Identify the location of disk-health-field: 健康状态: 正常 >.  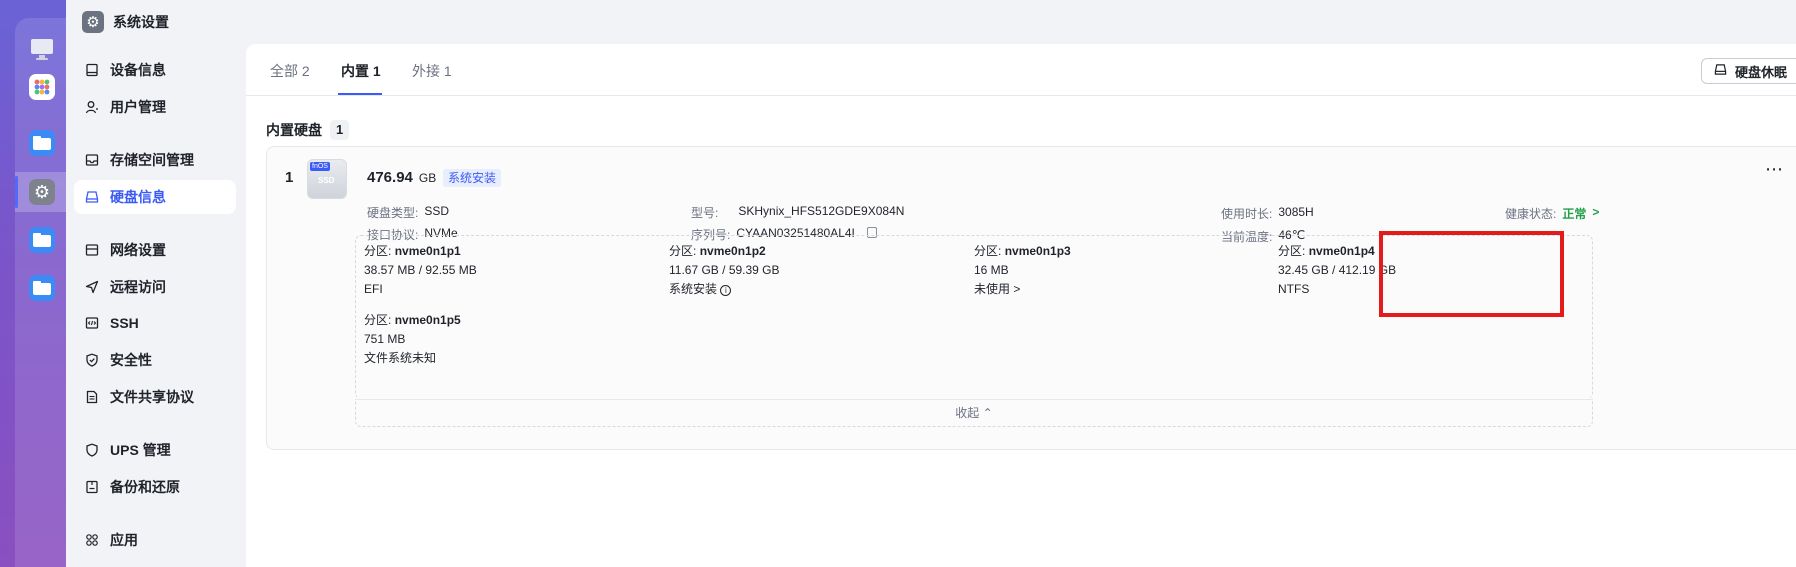
(1552, 213).